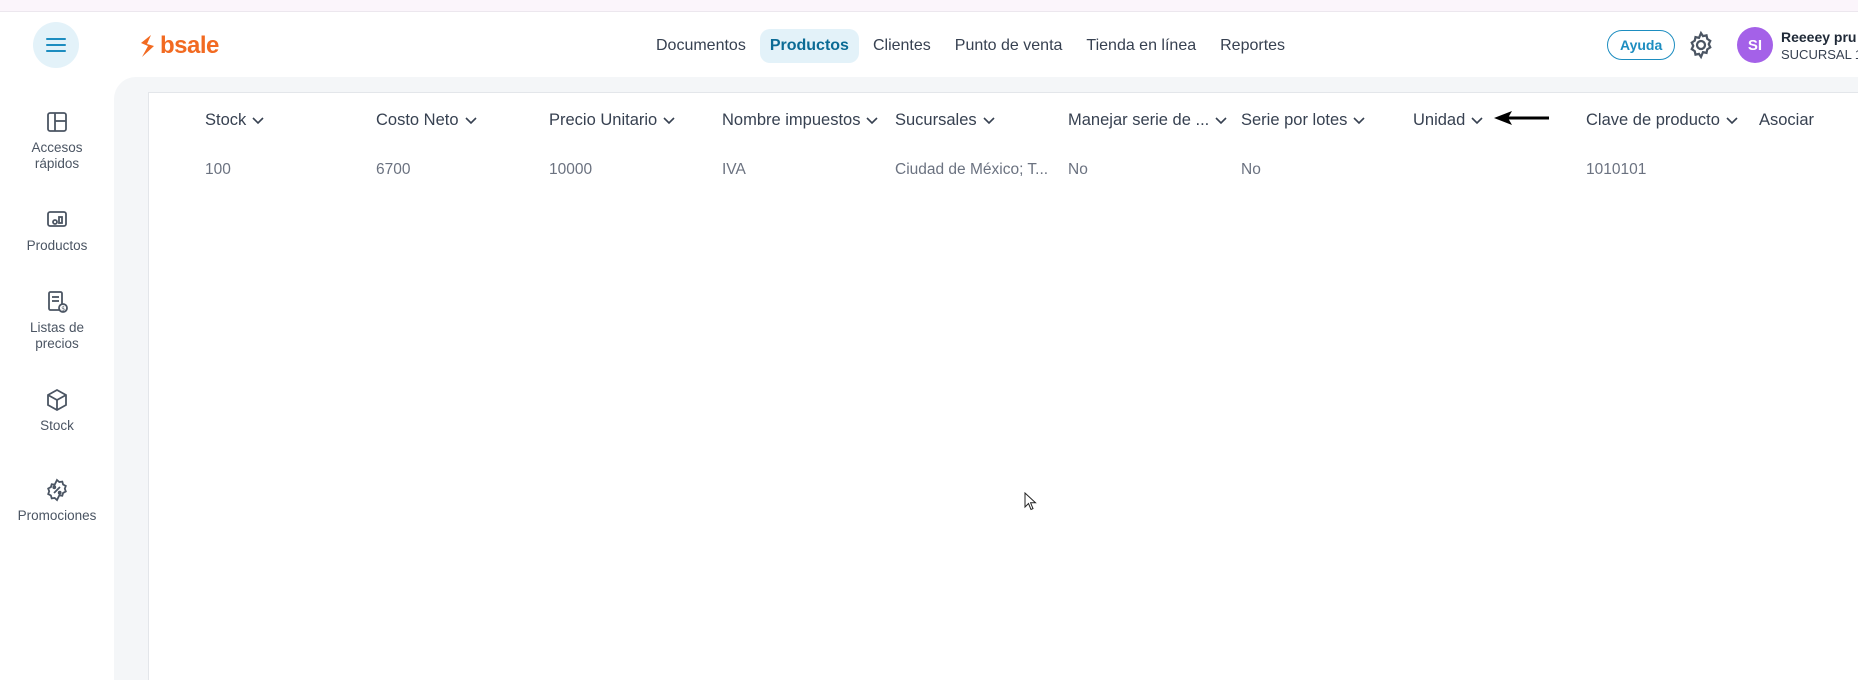 This screenshot has width=1858, height=680. What do you see at coordinates (1030, 501) in the screenshot?
I see `mouse-cursor-icon` at bounding box center [1030, 501].